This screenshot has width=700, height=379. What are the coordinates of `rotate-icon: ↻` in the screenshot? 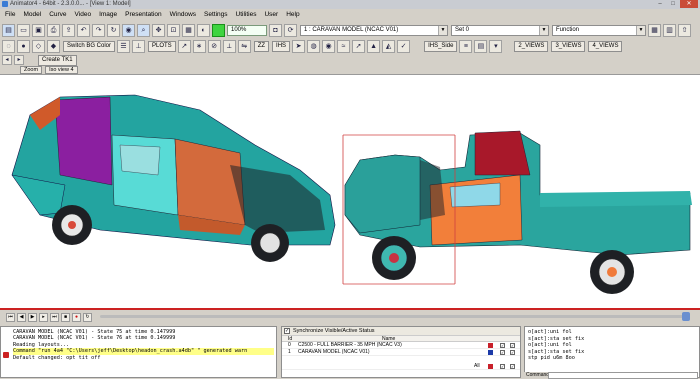 It's located at (113, 30).